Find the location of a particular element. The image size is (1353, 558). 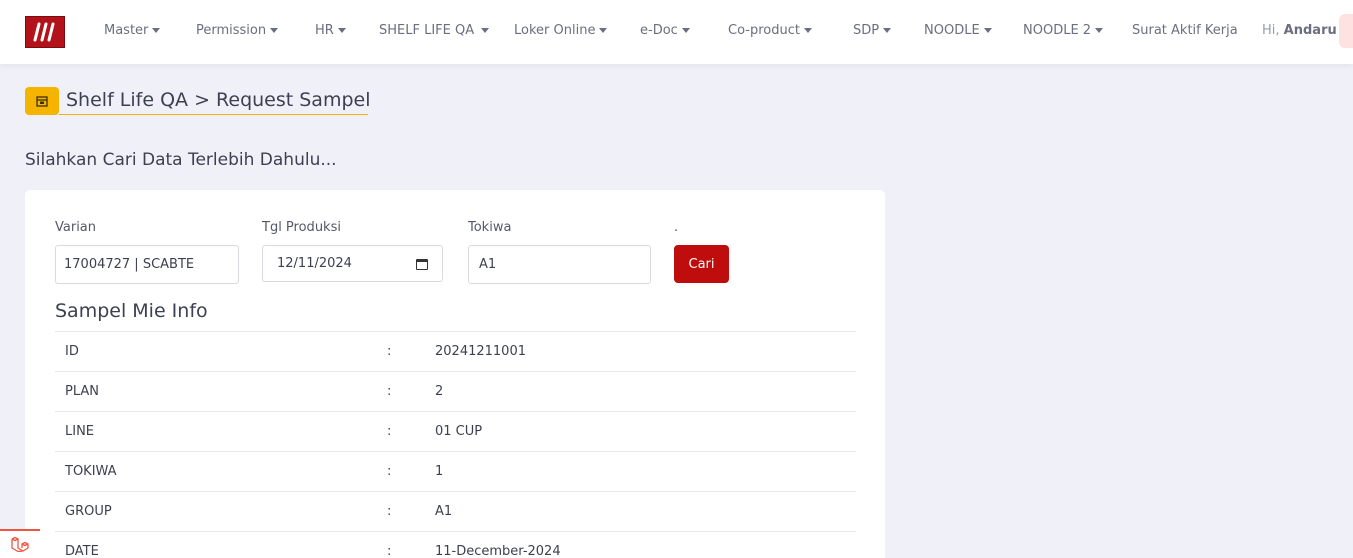

tokiwa-label: Tokiwa is located at coordinates (490, 227).